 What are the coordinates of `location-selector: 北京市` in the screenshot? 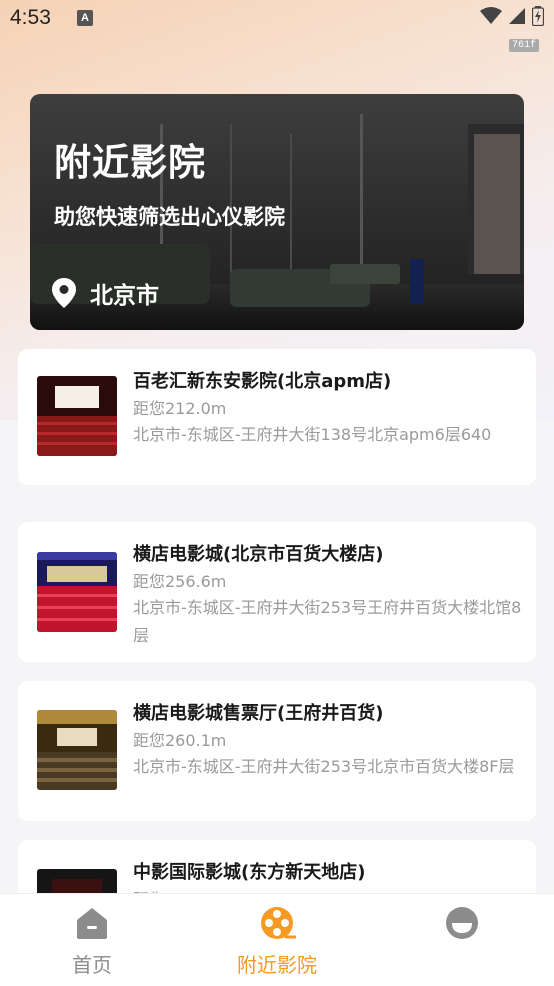 It's located at (105, 293).